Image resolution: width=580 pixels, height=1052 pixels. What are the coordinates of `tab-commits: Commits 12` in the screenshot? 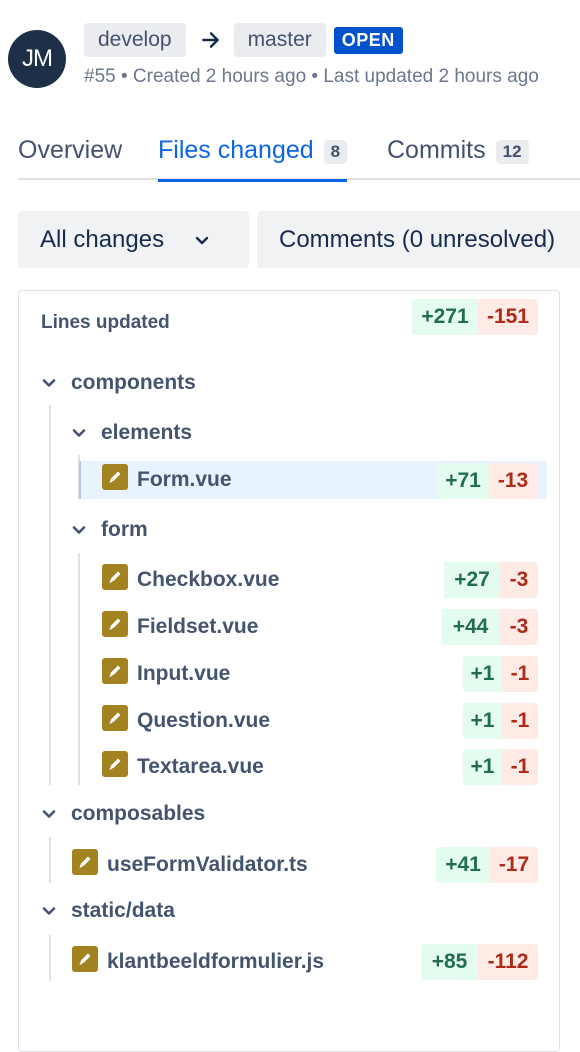 It's located at (458, 158).